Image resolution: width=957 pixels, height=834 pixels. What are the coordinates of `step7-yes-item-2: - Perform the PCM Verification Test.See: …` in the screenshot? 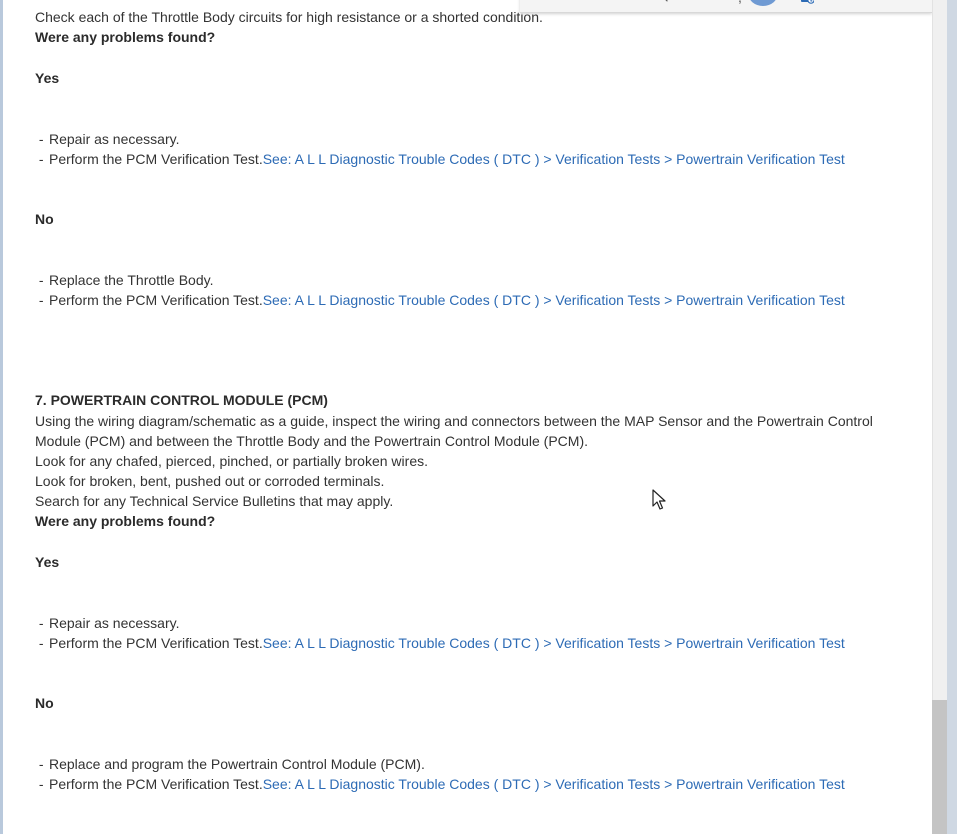 It's located at (440, 643).